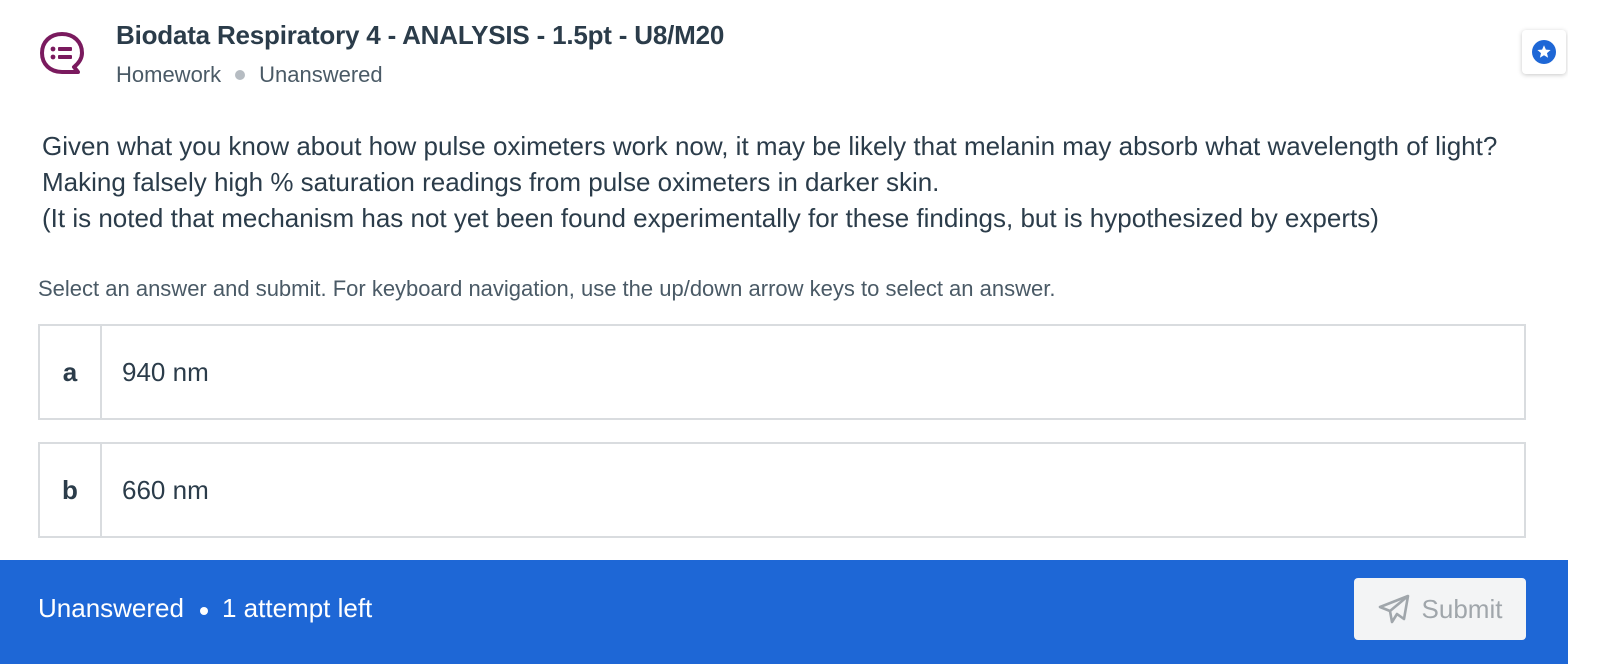 The height and width of the screenshot is (664, 1600). What do you see at coordinates (782, 372) in the screenshot?
I see `answer-option-a: a 940 nm` at bounding box center [782, 372].